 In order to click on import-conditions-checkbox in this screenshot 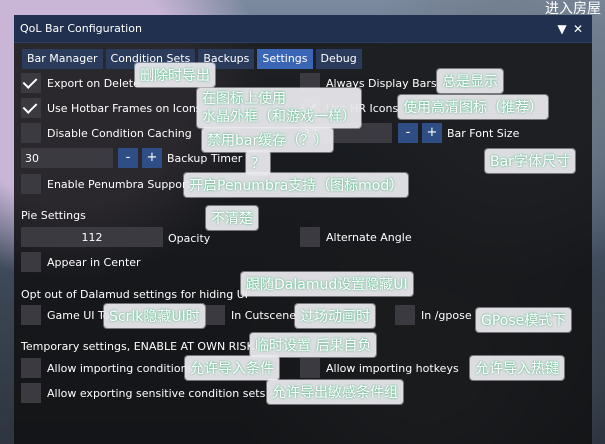, I will do `click(31, 368)`.